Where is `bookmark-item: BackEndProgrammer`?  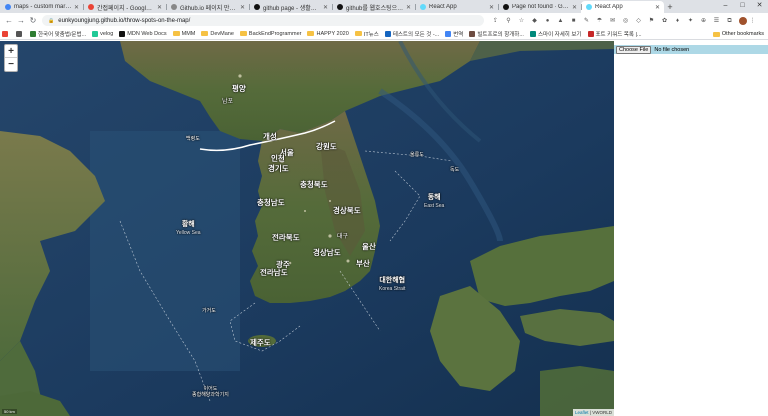
bookmark-item: BackEndProgrammer is located at coordinates (270, 34).